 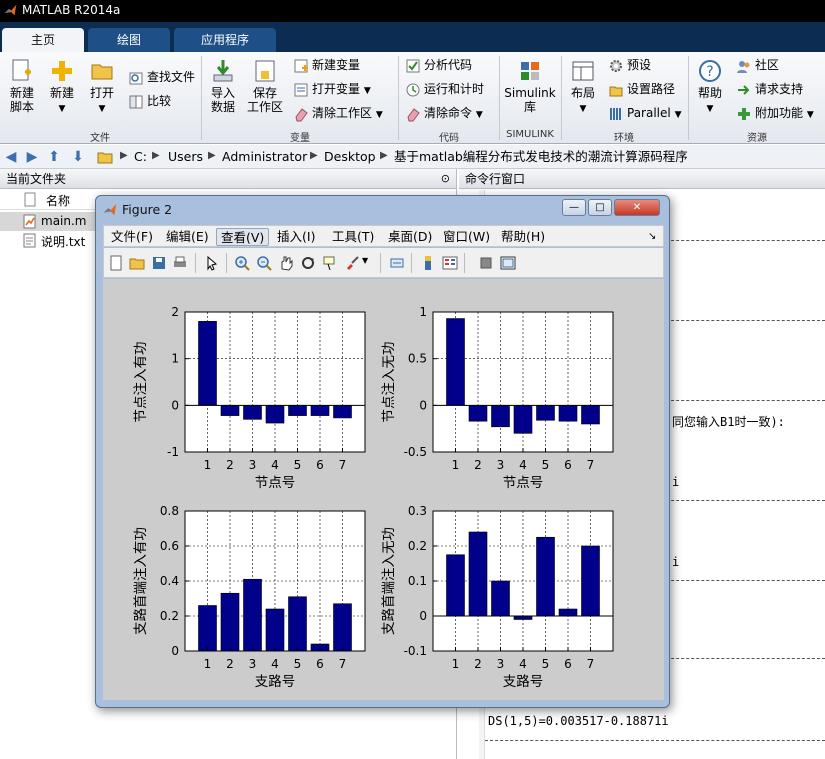 What do you see at coordinates (242, 263) in the screenshot?
I see `zoom-in-icon` at bounding box center [242, 263].